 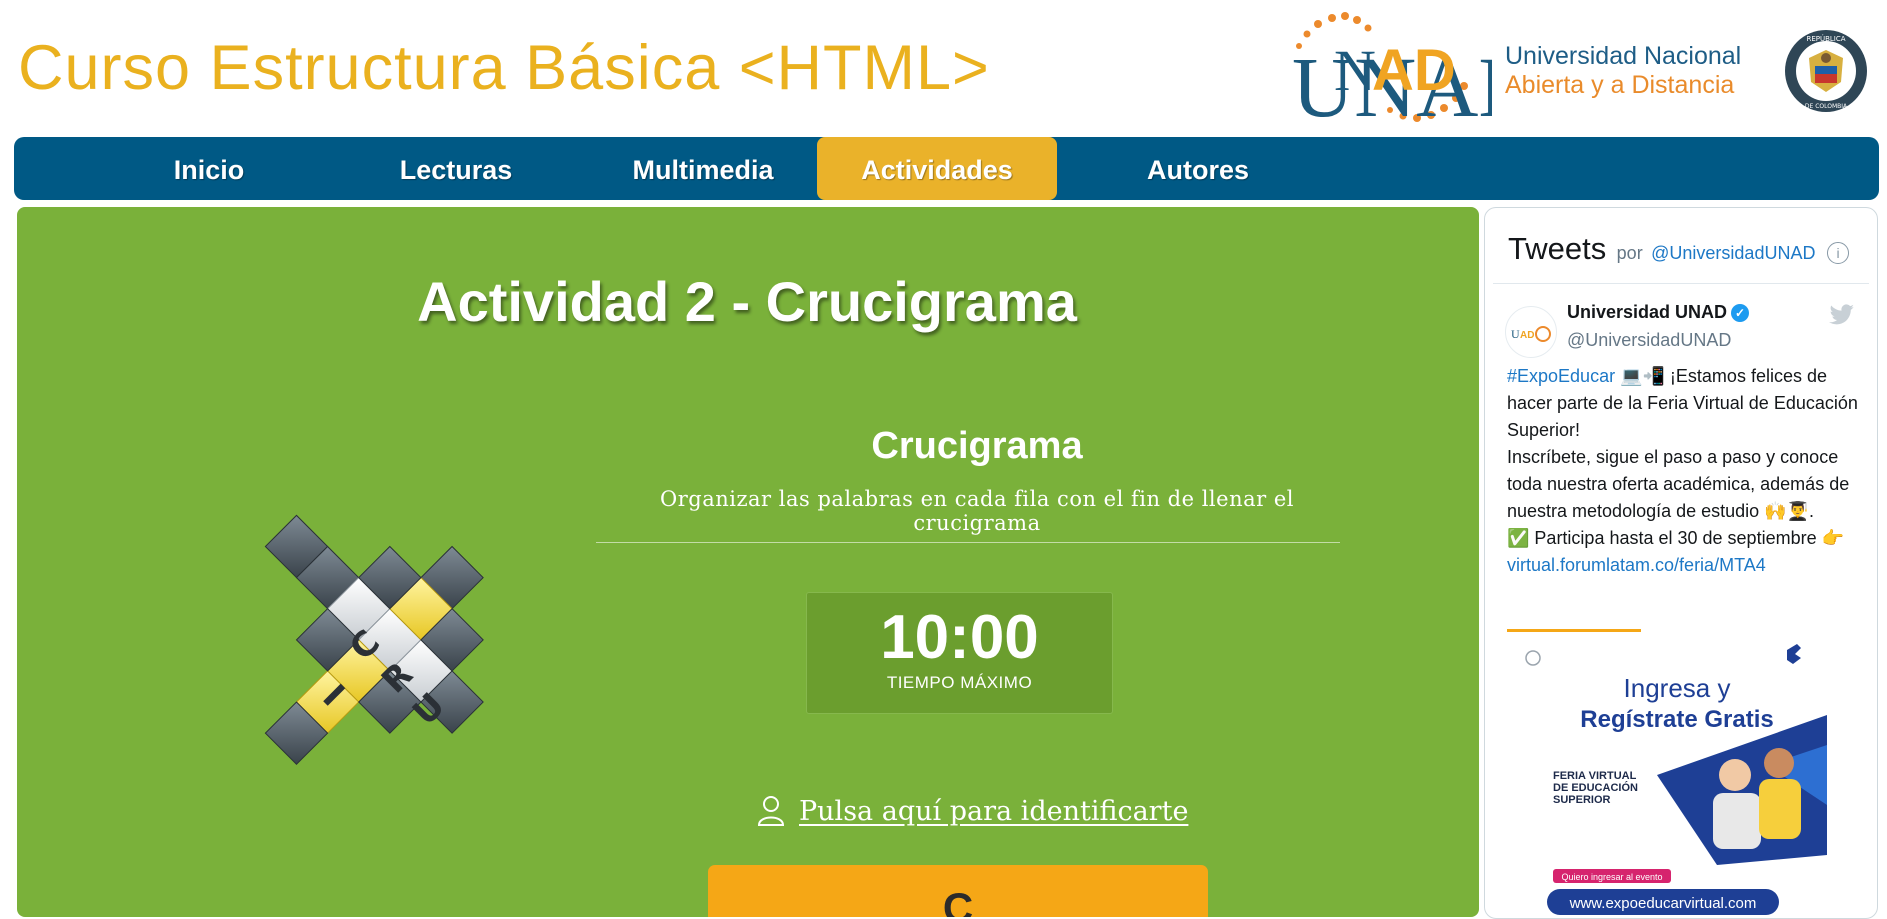 What do you see at coordinates (1198, 168) in the screenshot?
I see `nav-item-autores: Autores` at bounding box center [1198, 168].